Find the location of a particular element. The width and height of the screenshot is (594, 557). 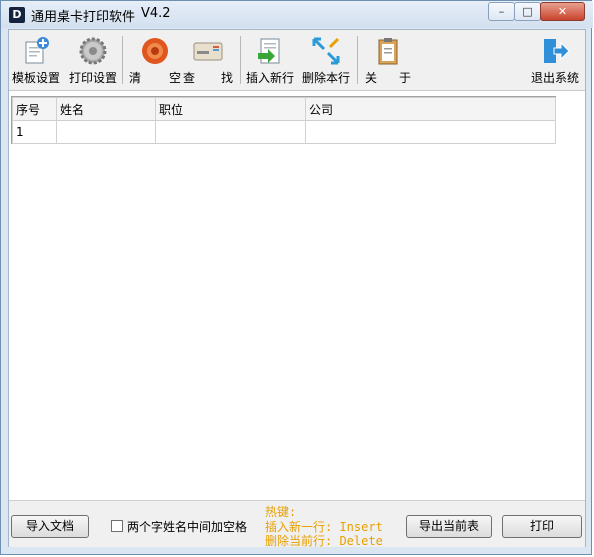

title-bar: D 通用桌卡打印软件 V4.2 – □ ✕ is located at coordinates (297, 14).